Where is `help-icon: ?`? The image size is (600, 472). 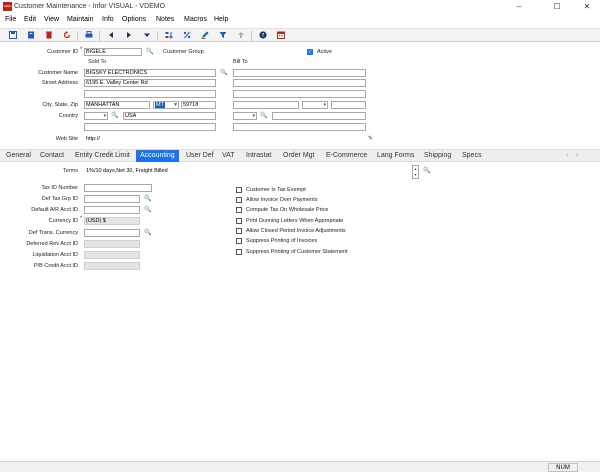 help-icon: ? is located at coordinates (263, 36).